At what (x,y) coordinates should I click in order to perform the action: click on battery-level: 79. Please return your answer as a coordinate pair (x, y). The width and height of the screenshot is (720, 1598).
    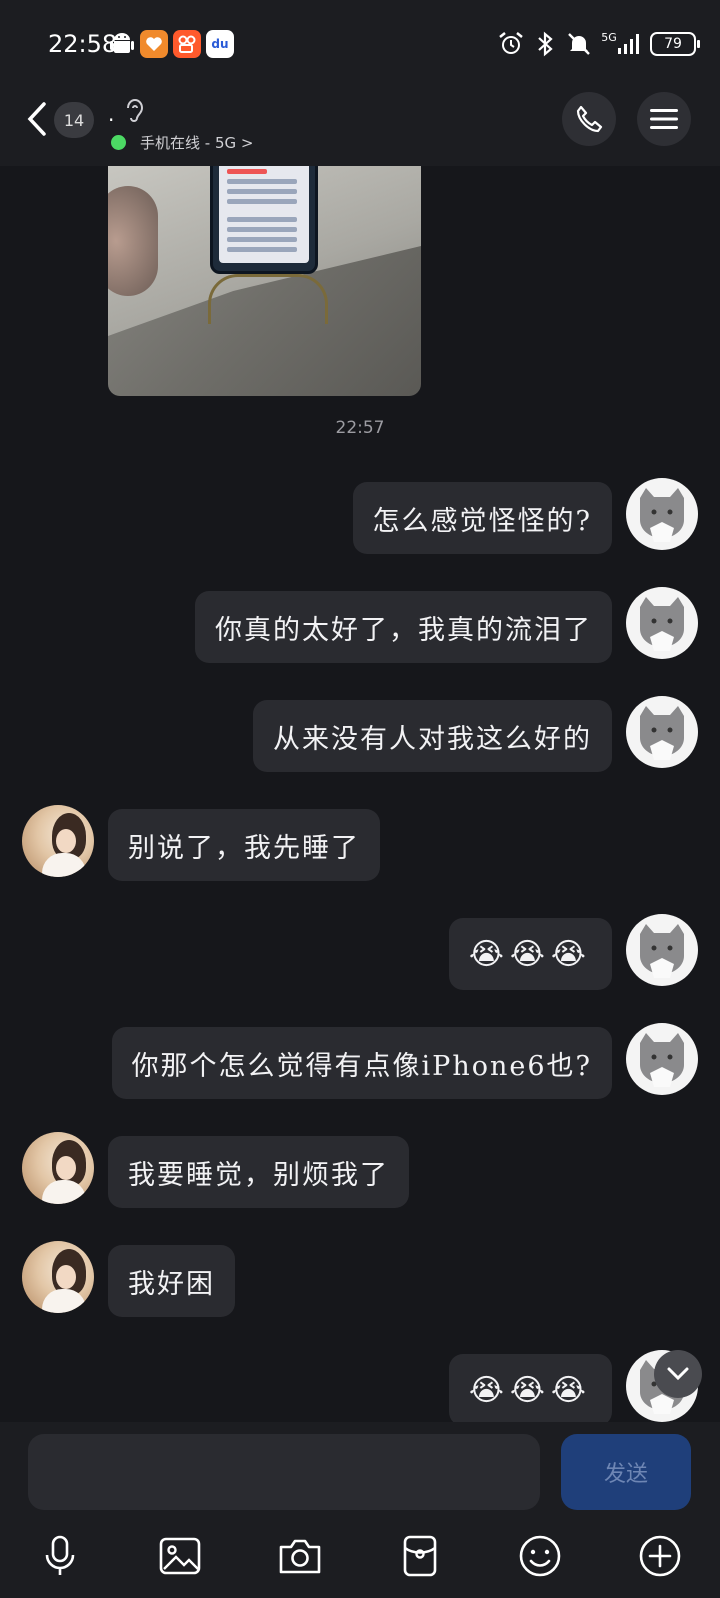
    Looking at the image, I should click on (673, 44).